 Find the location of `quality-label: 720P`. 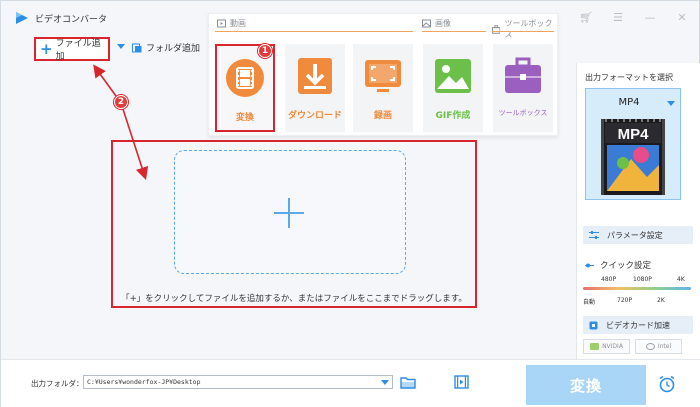

quality-label: 720P is located at coordinates (625, 300).